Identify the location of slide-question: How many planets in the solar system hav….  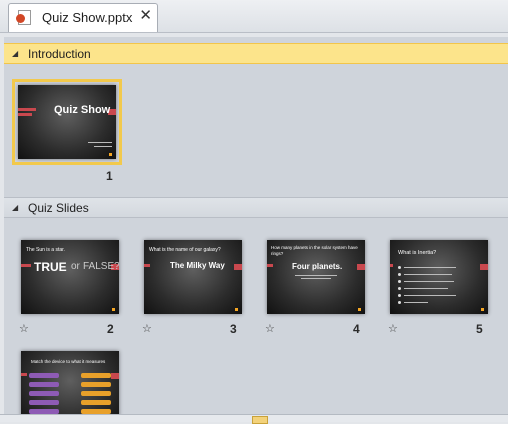
(314, 250).